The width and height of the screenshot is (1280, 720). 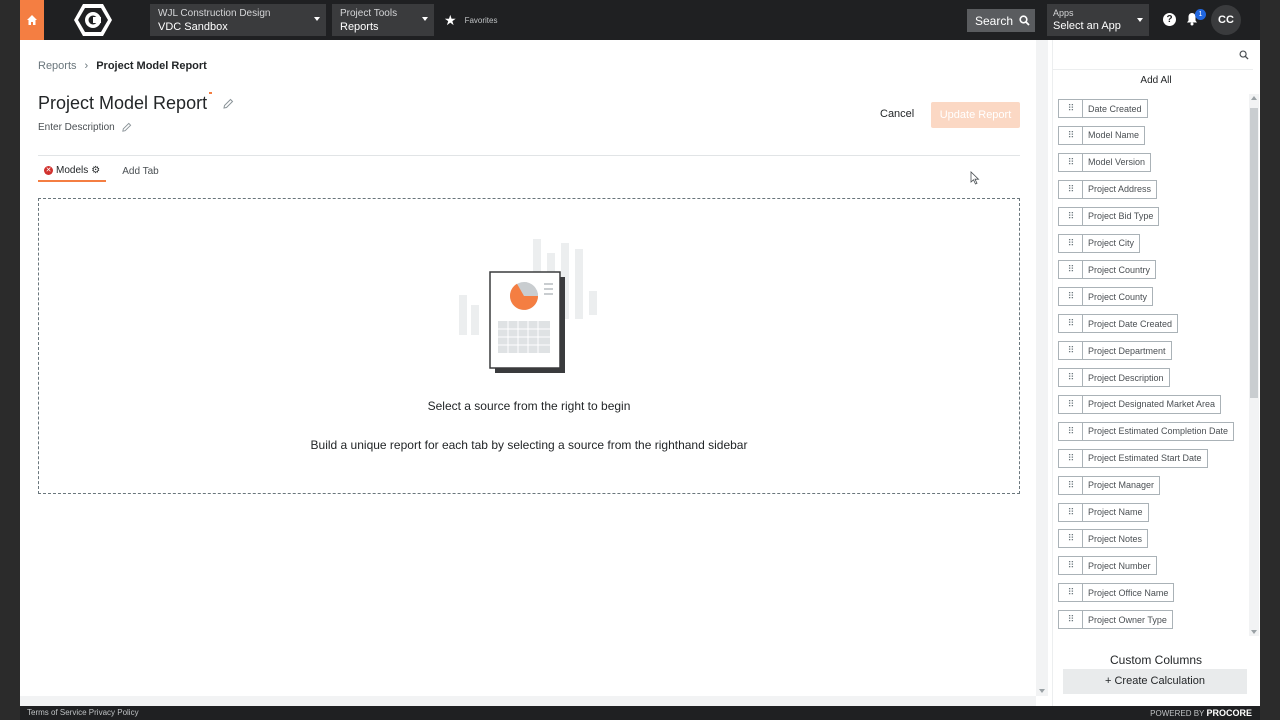 I want to click on source-field-label: Project County, so click(x=1118, y=296).